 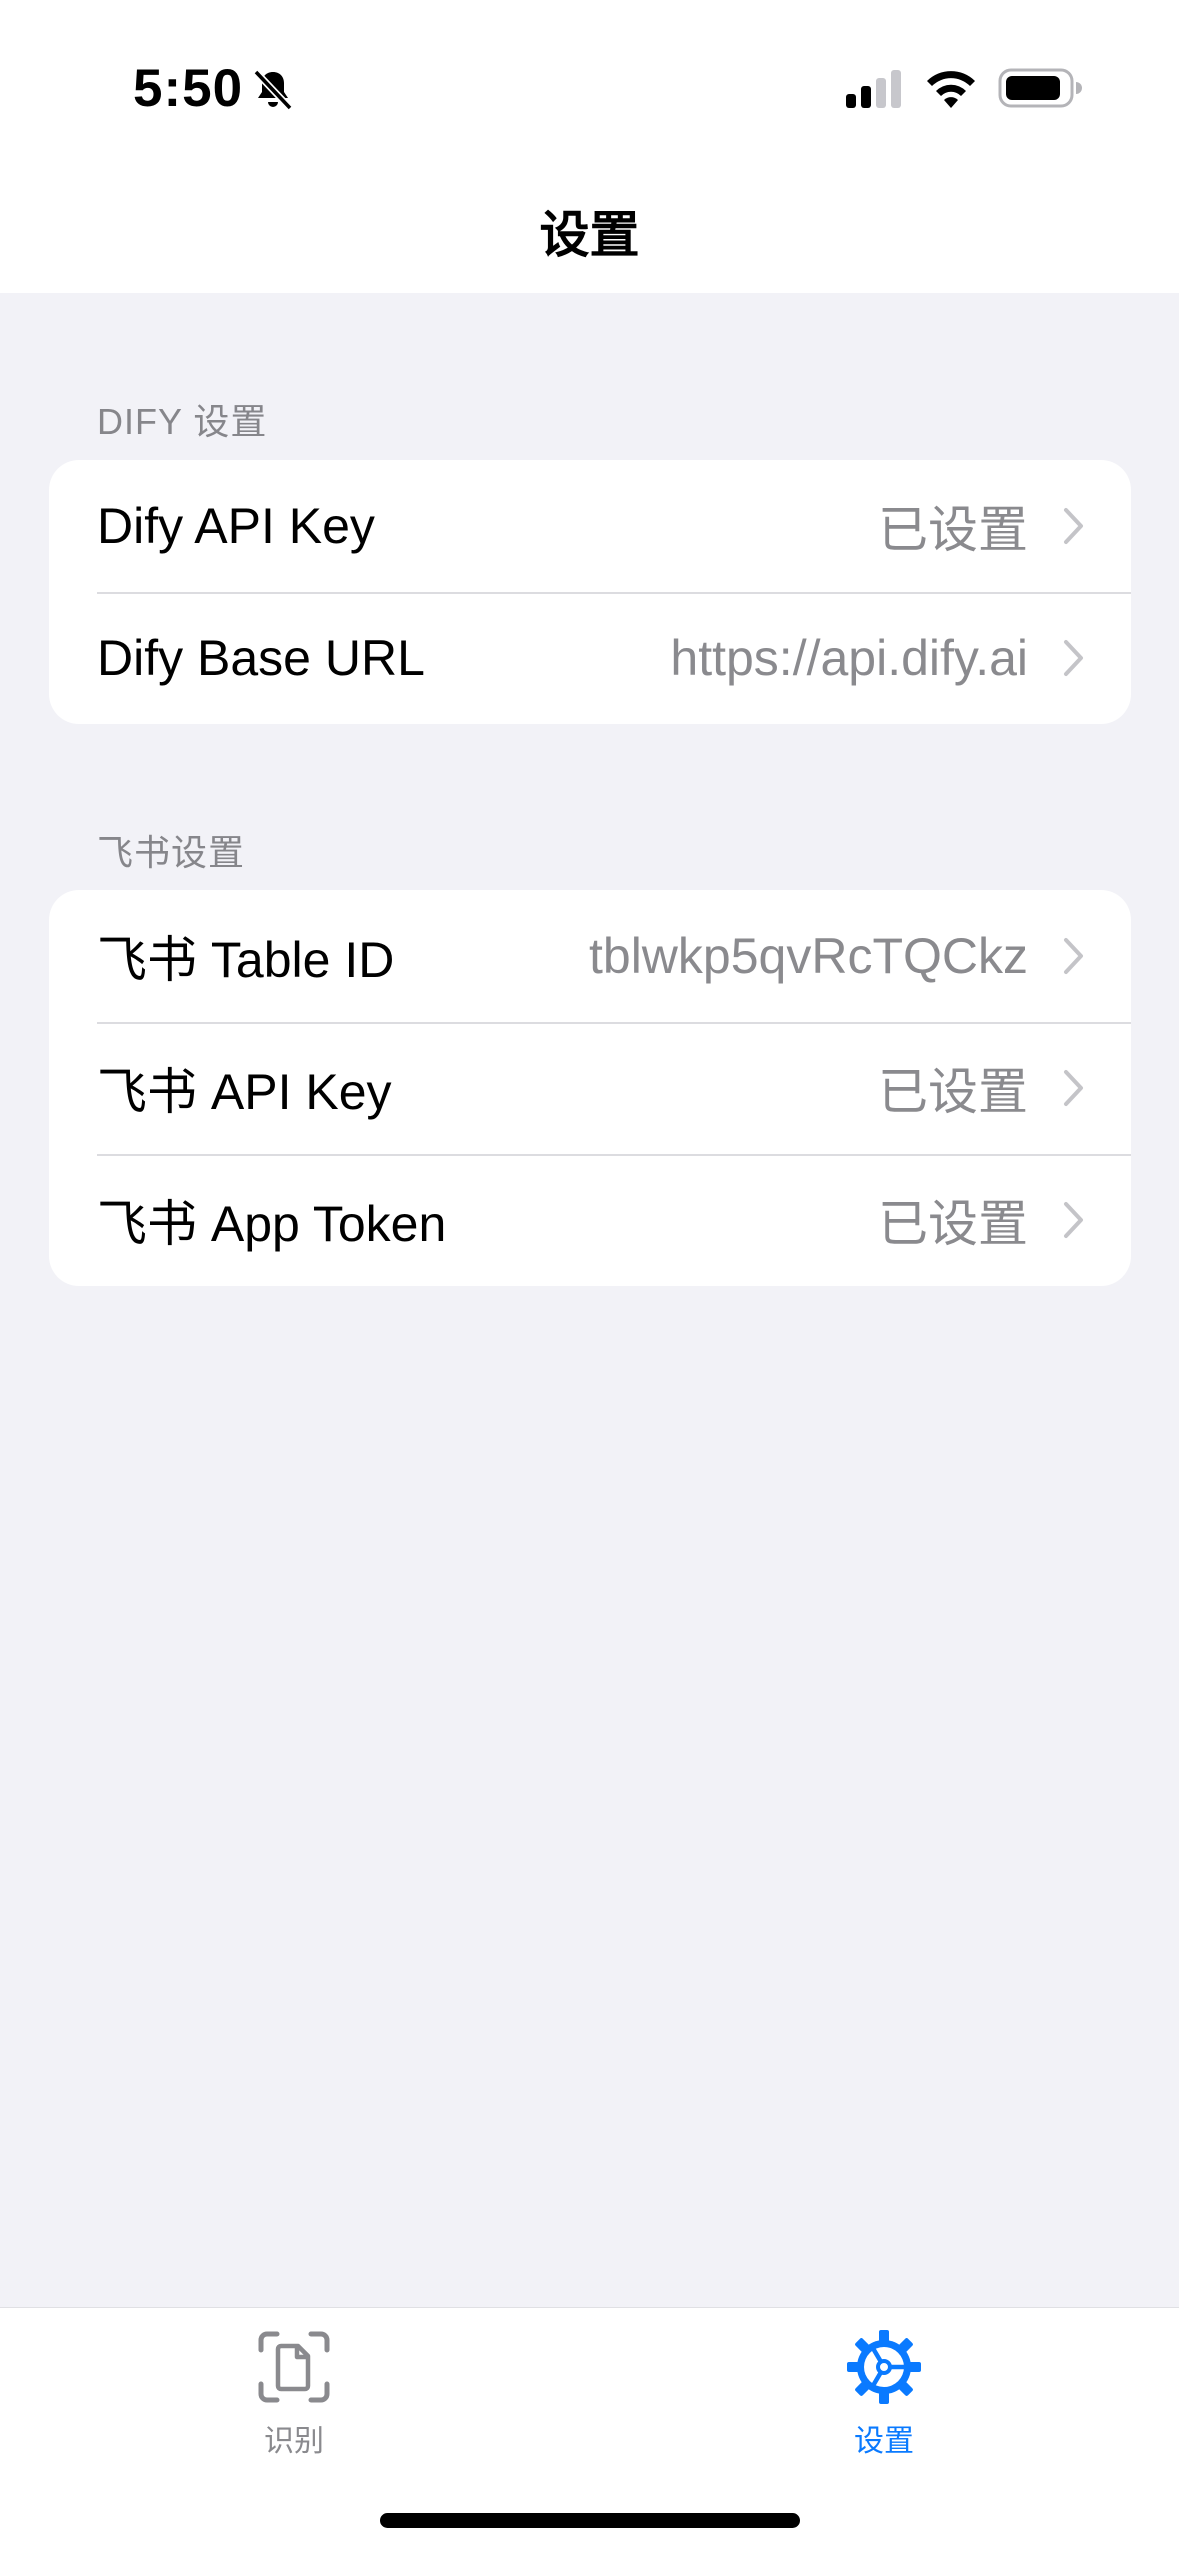 What do you see at coordinates (589, 235) in the screenshot?
I see `page-title: 设置` at bounding box center [589, 235].